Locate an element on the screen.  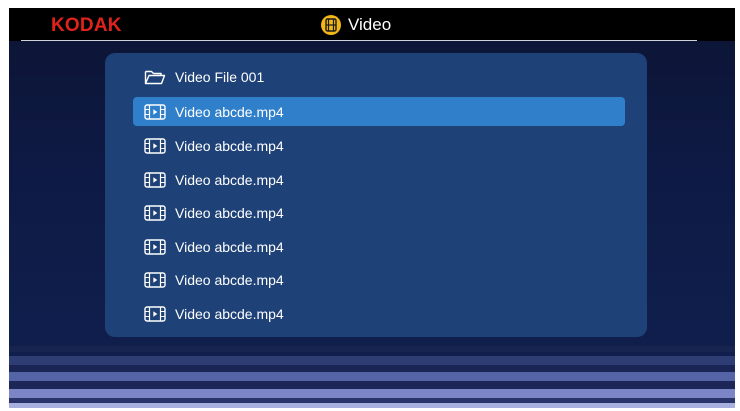
film-icon is located at coordinates (331, 25).